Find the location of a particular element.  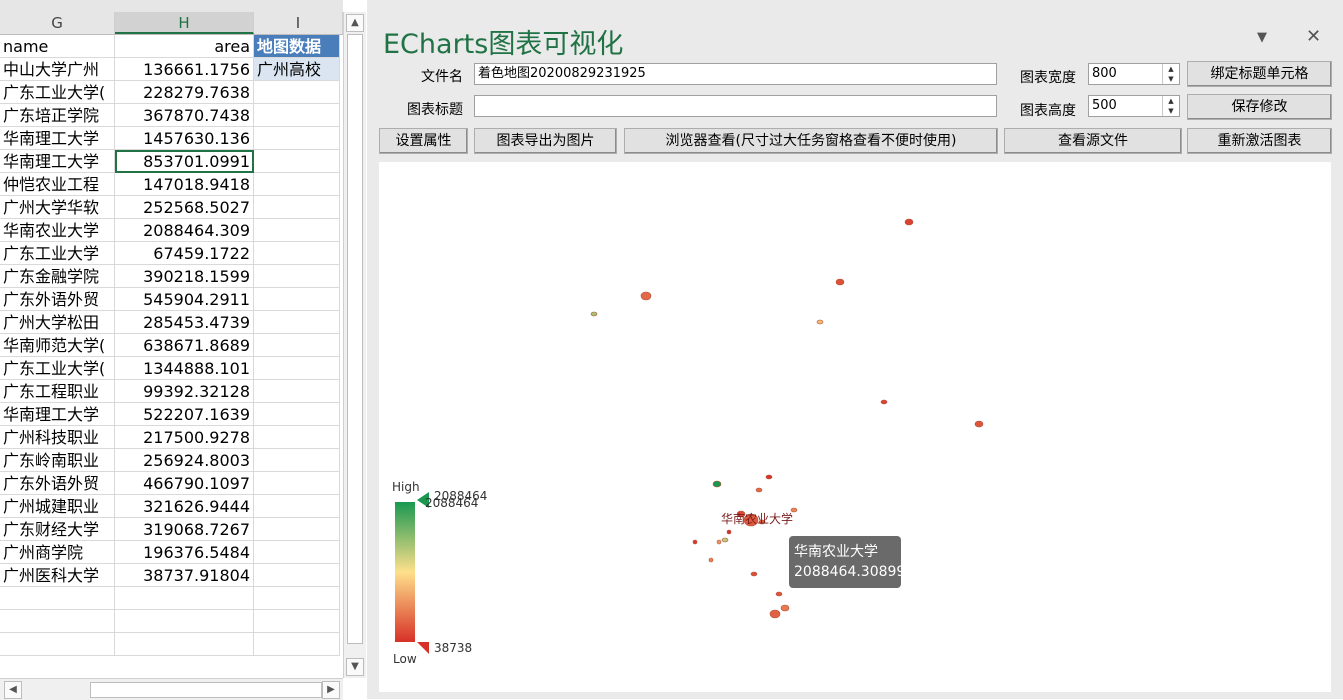

close-icon: ✕ is located at coordinates (1313, 36).